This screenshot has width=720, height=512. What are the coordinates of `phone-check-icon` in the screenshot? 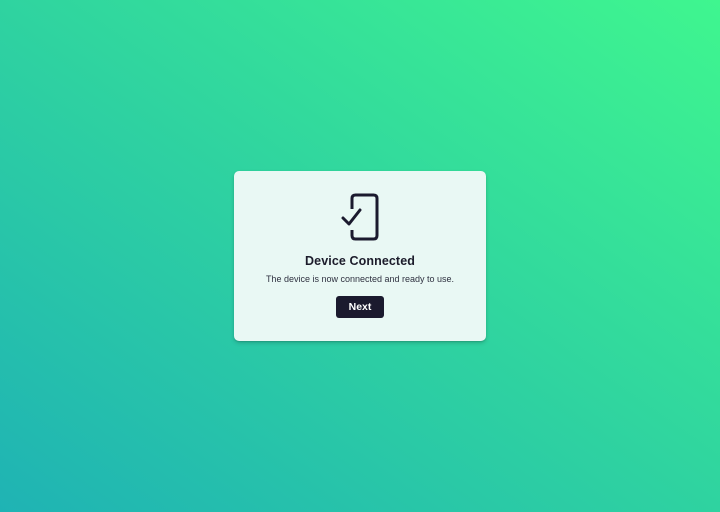 It's located at (360, 217).